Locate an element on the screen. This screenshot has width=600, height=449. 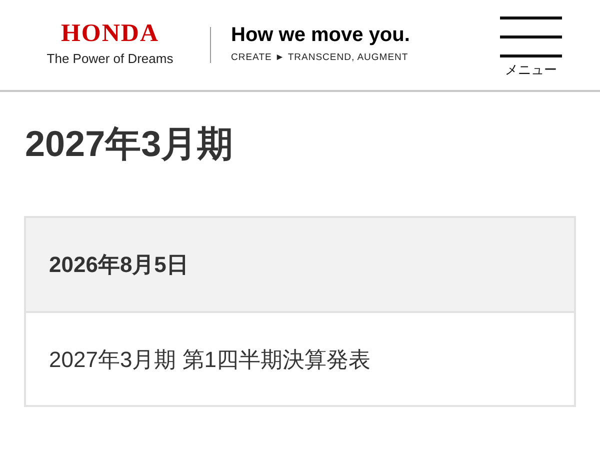
brand-slogan: The Power of Dreams is located at coordinates (110, 59).